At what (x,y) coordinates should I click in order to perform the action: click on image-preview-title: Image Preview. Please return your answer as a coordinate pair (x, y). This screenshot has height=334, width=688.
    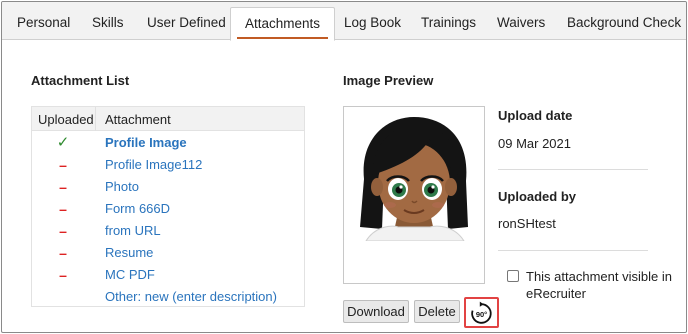
    Looking at the image, I should click on (388, 80).